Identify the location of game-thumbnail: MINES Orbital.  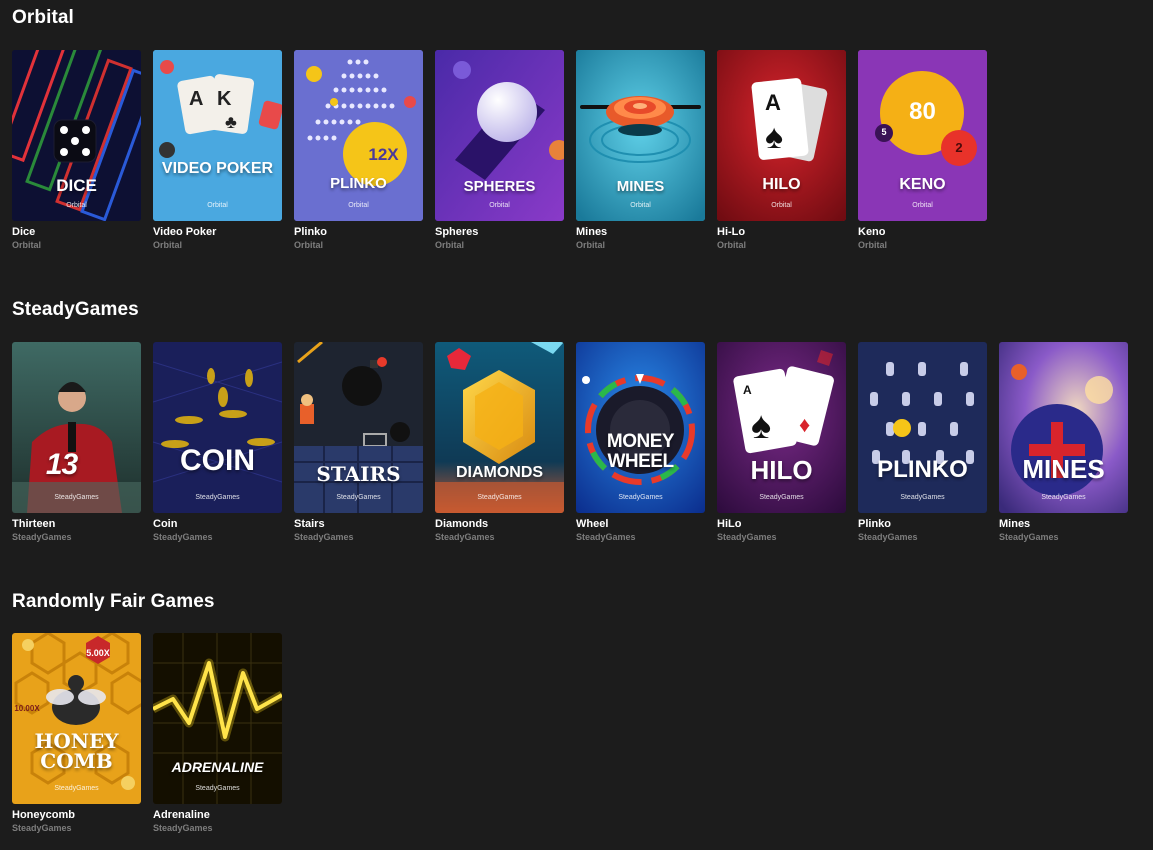
(640, 135).